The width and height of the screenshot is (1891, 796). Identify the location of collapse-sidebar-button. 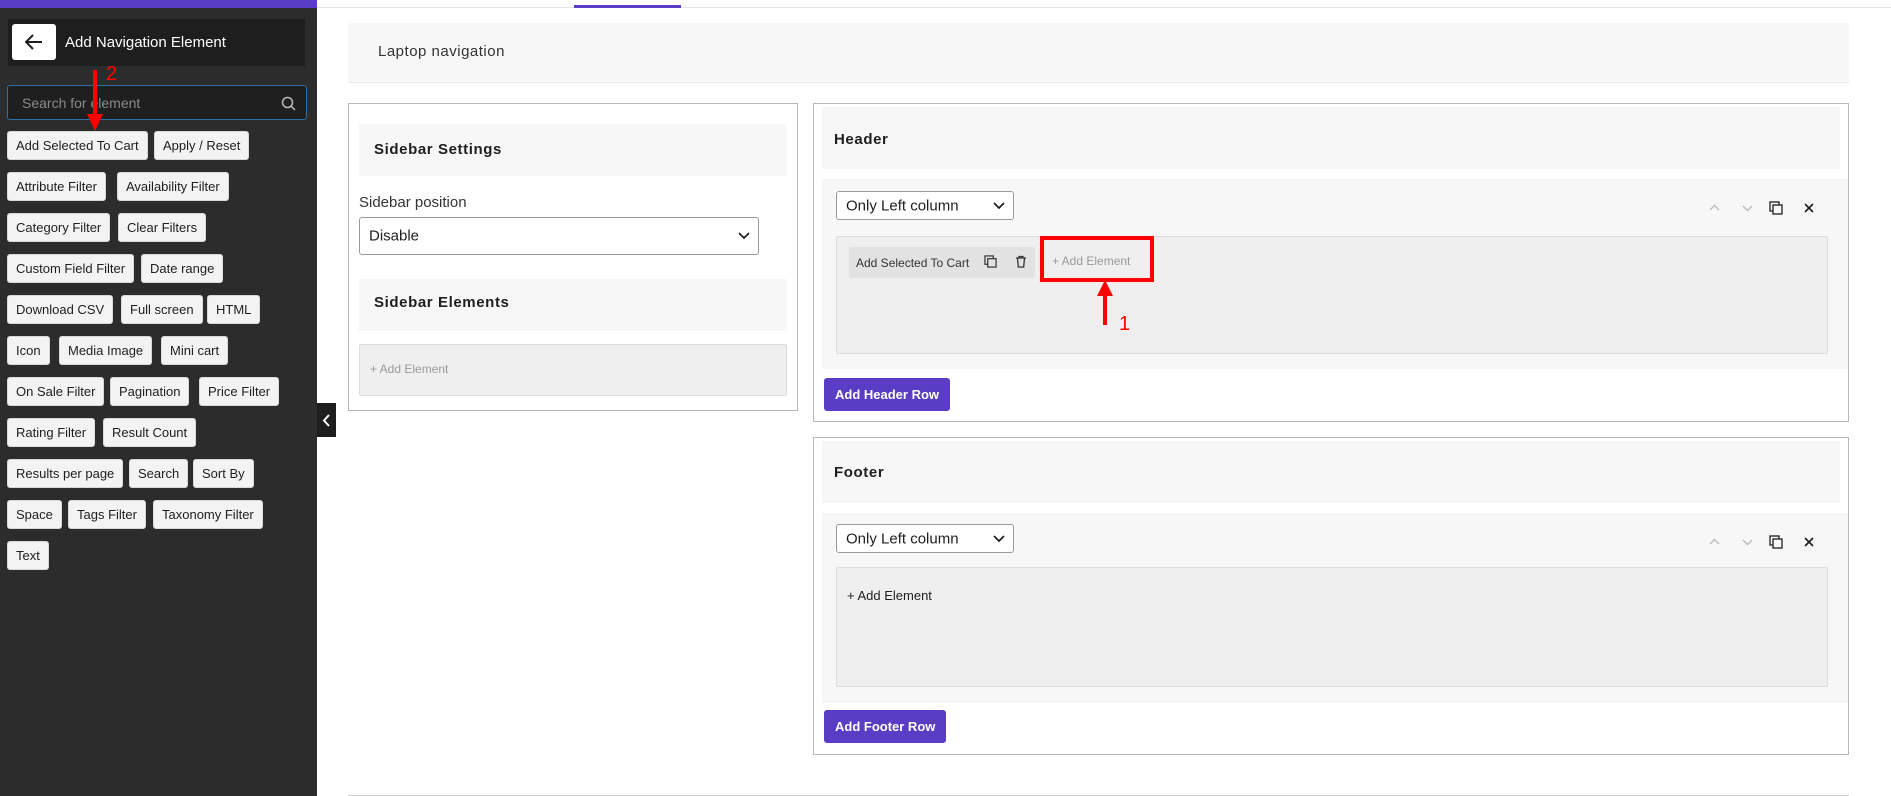
(326, 420).